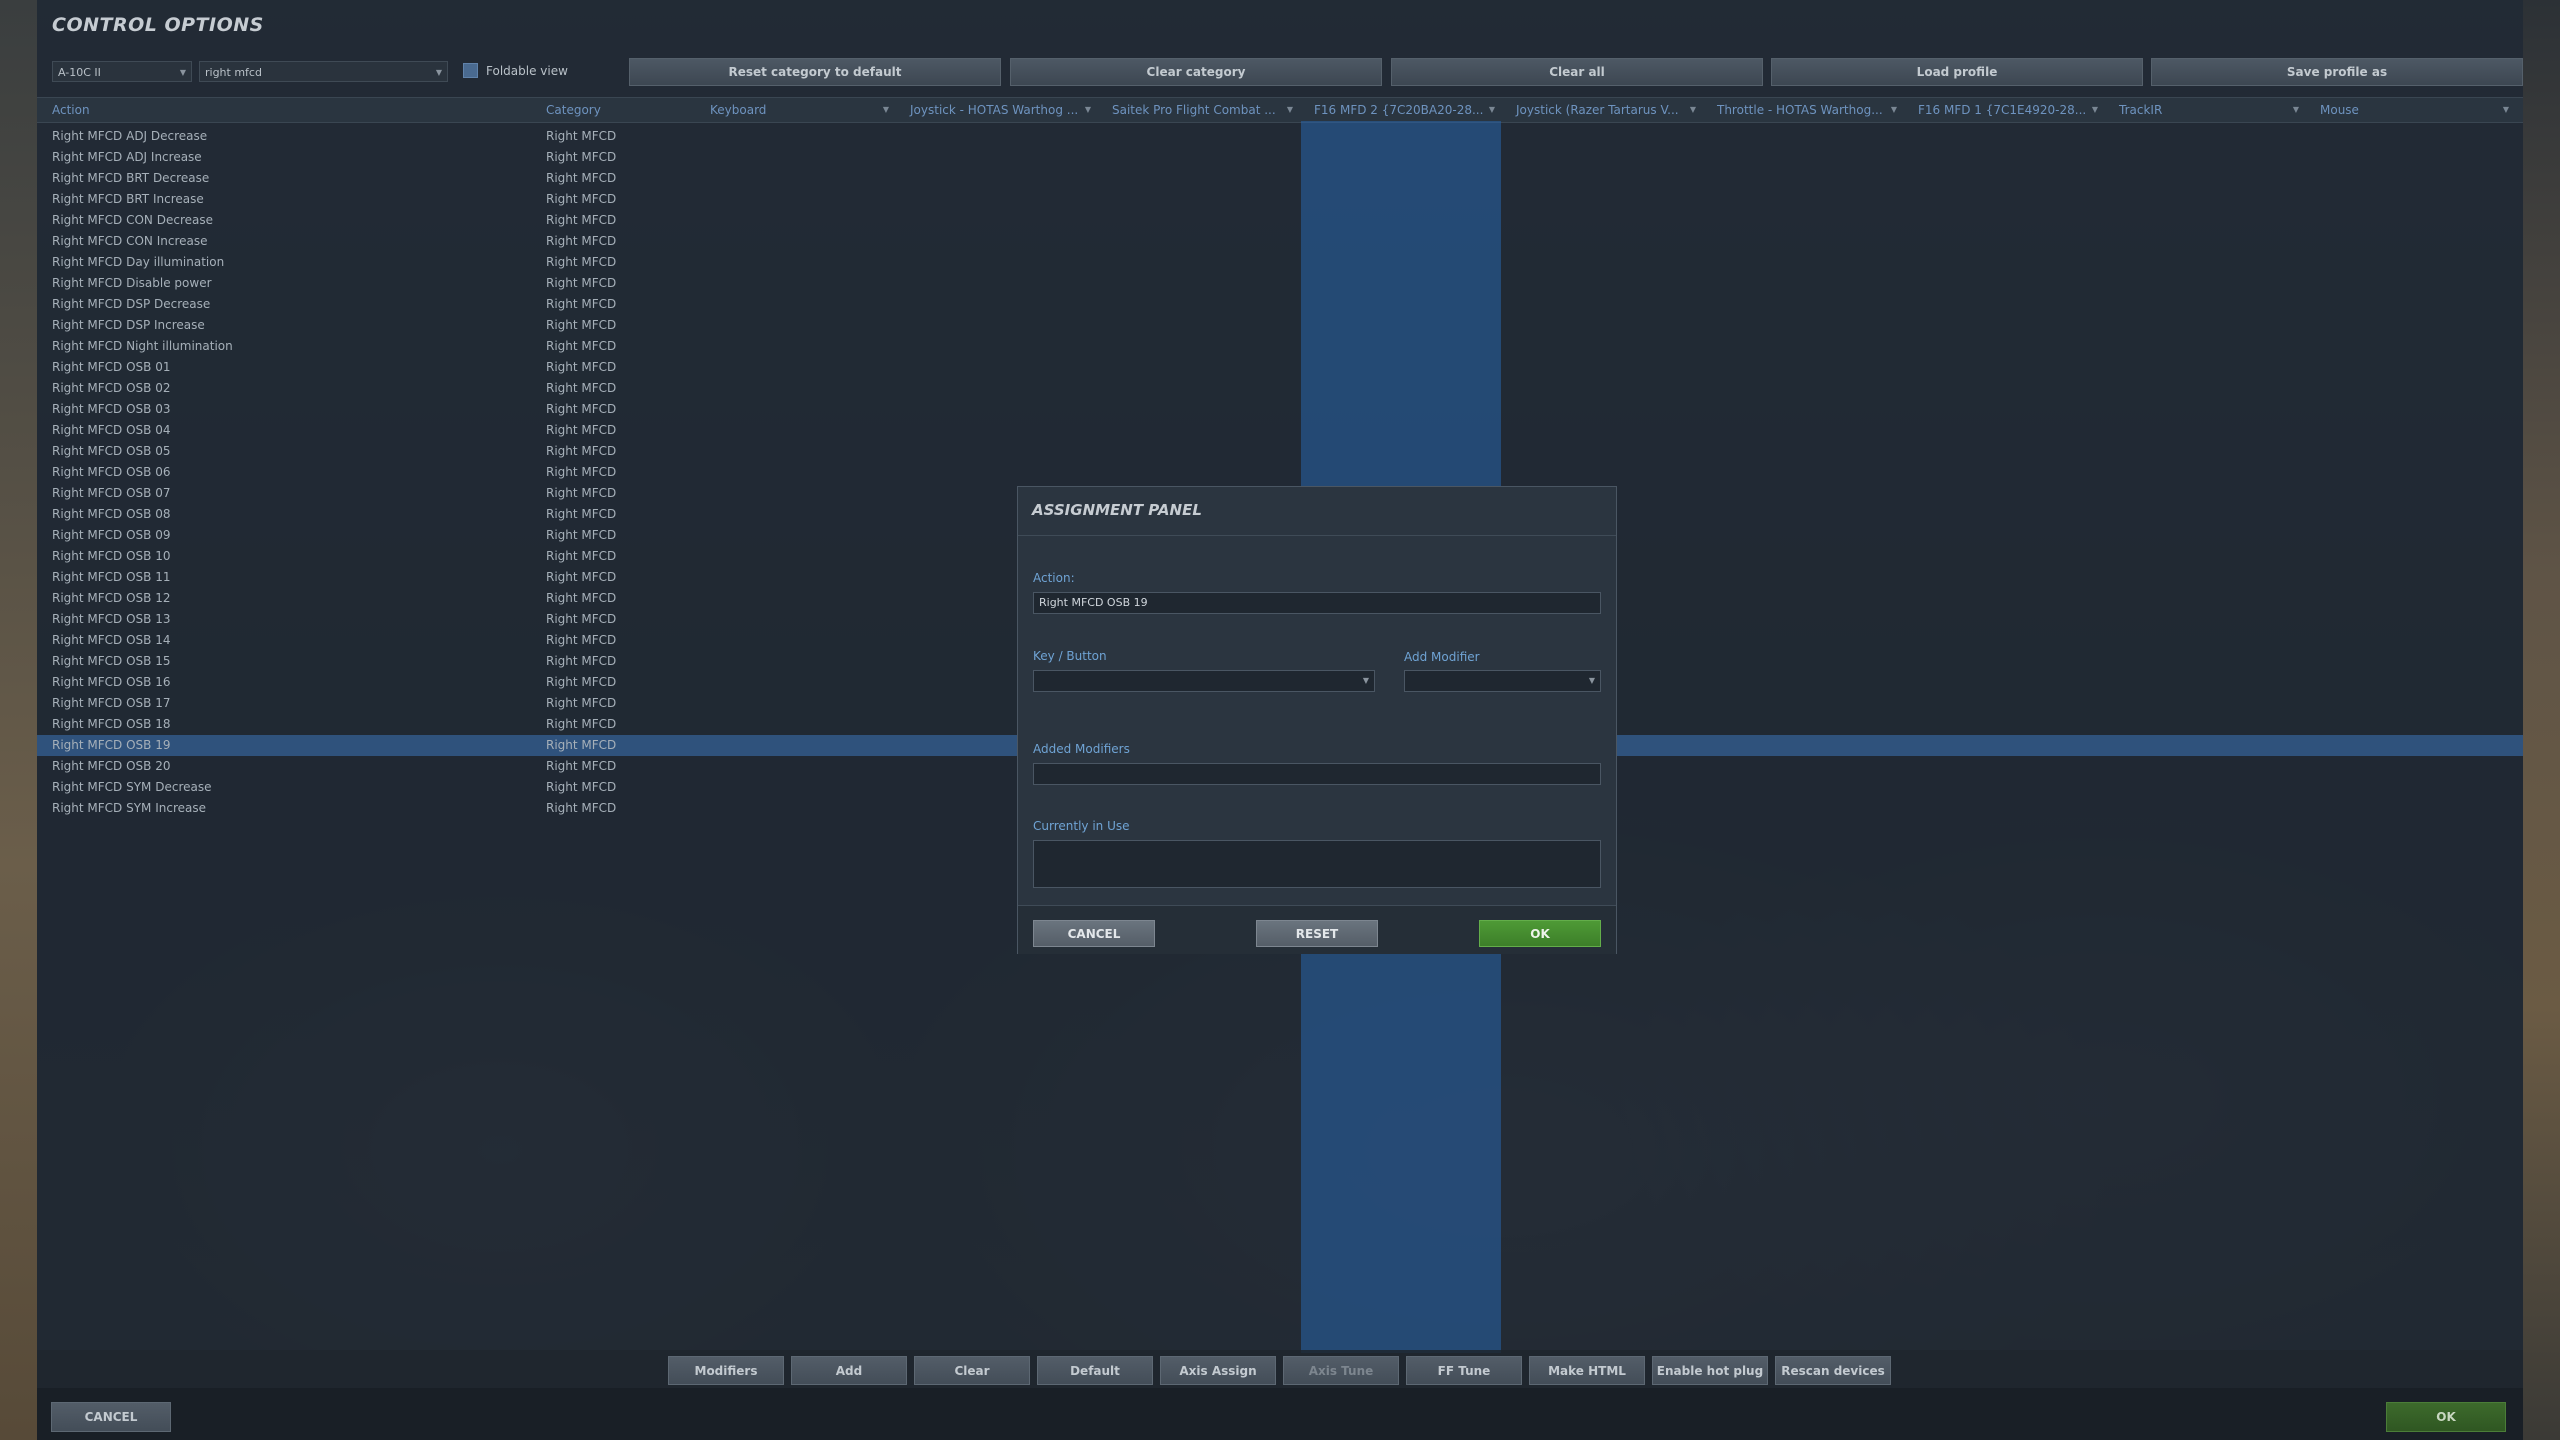  Describe the element at coordinates (111, 556) in the screenshot. I see `row-action-label: Right MFCD OSB 10` at that location.